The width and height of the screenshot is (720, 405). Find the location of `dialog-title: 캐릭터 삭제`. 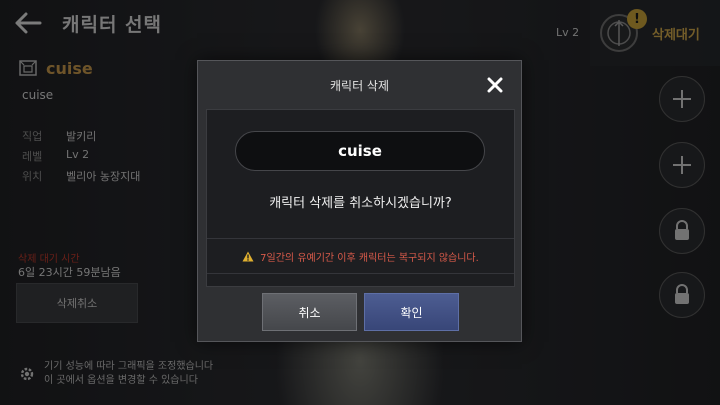

dialog-title: 캐릭터 삭제 is located at coordinates (359, 86).